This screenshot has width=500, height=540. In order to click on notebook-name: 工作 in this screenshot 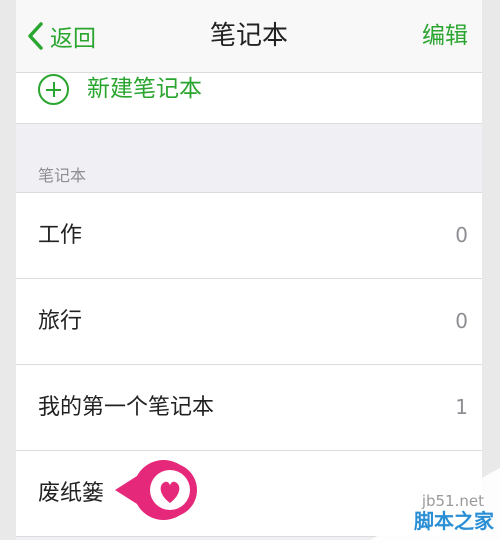, I will do `click(60, 235)`.